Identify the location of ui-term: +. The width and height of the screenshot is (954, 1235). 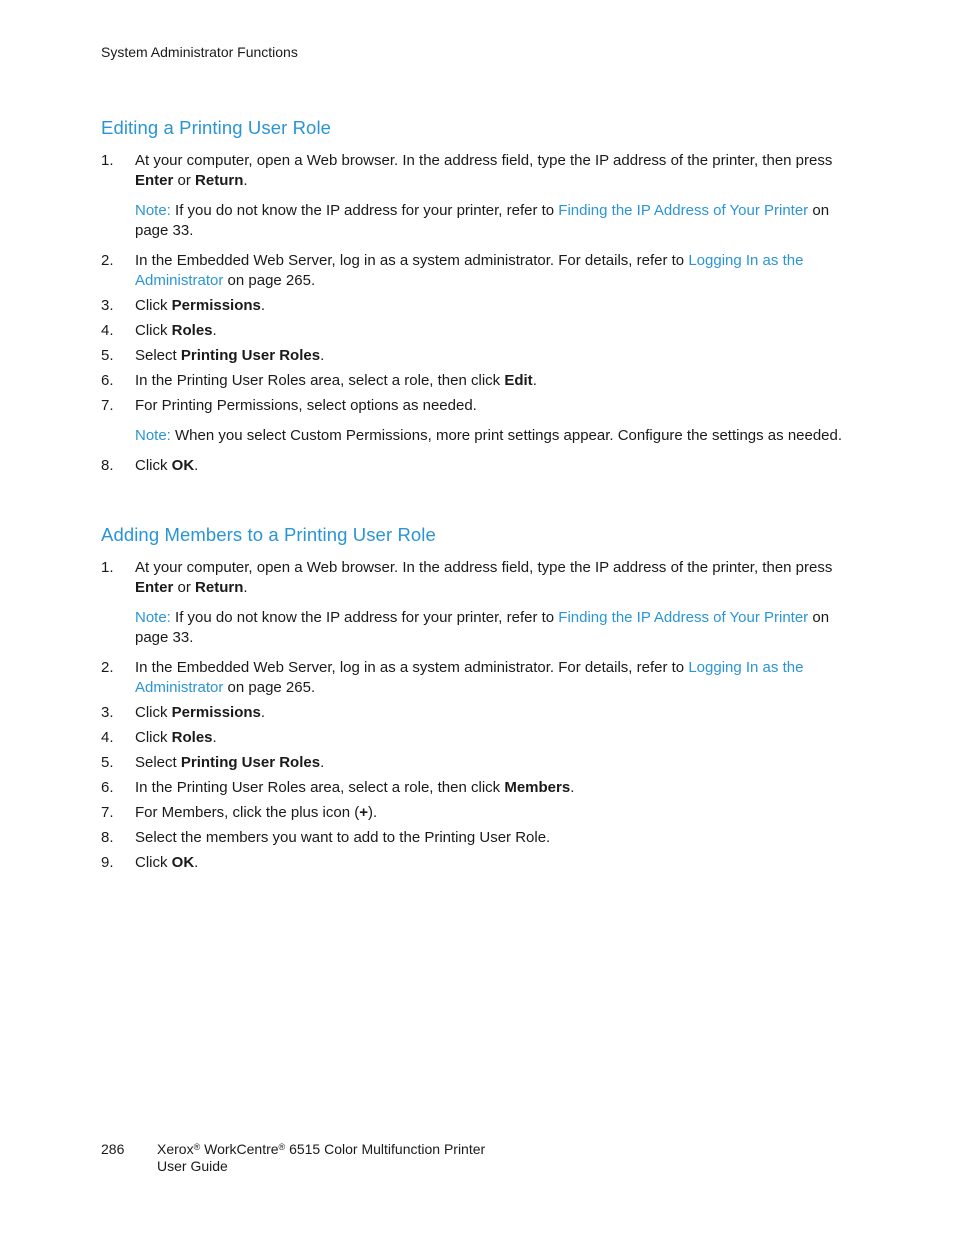
(363, 812).